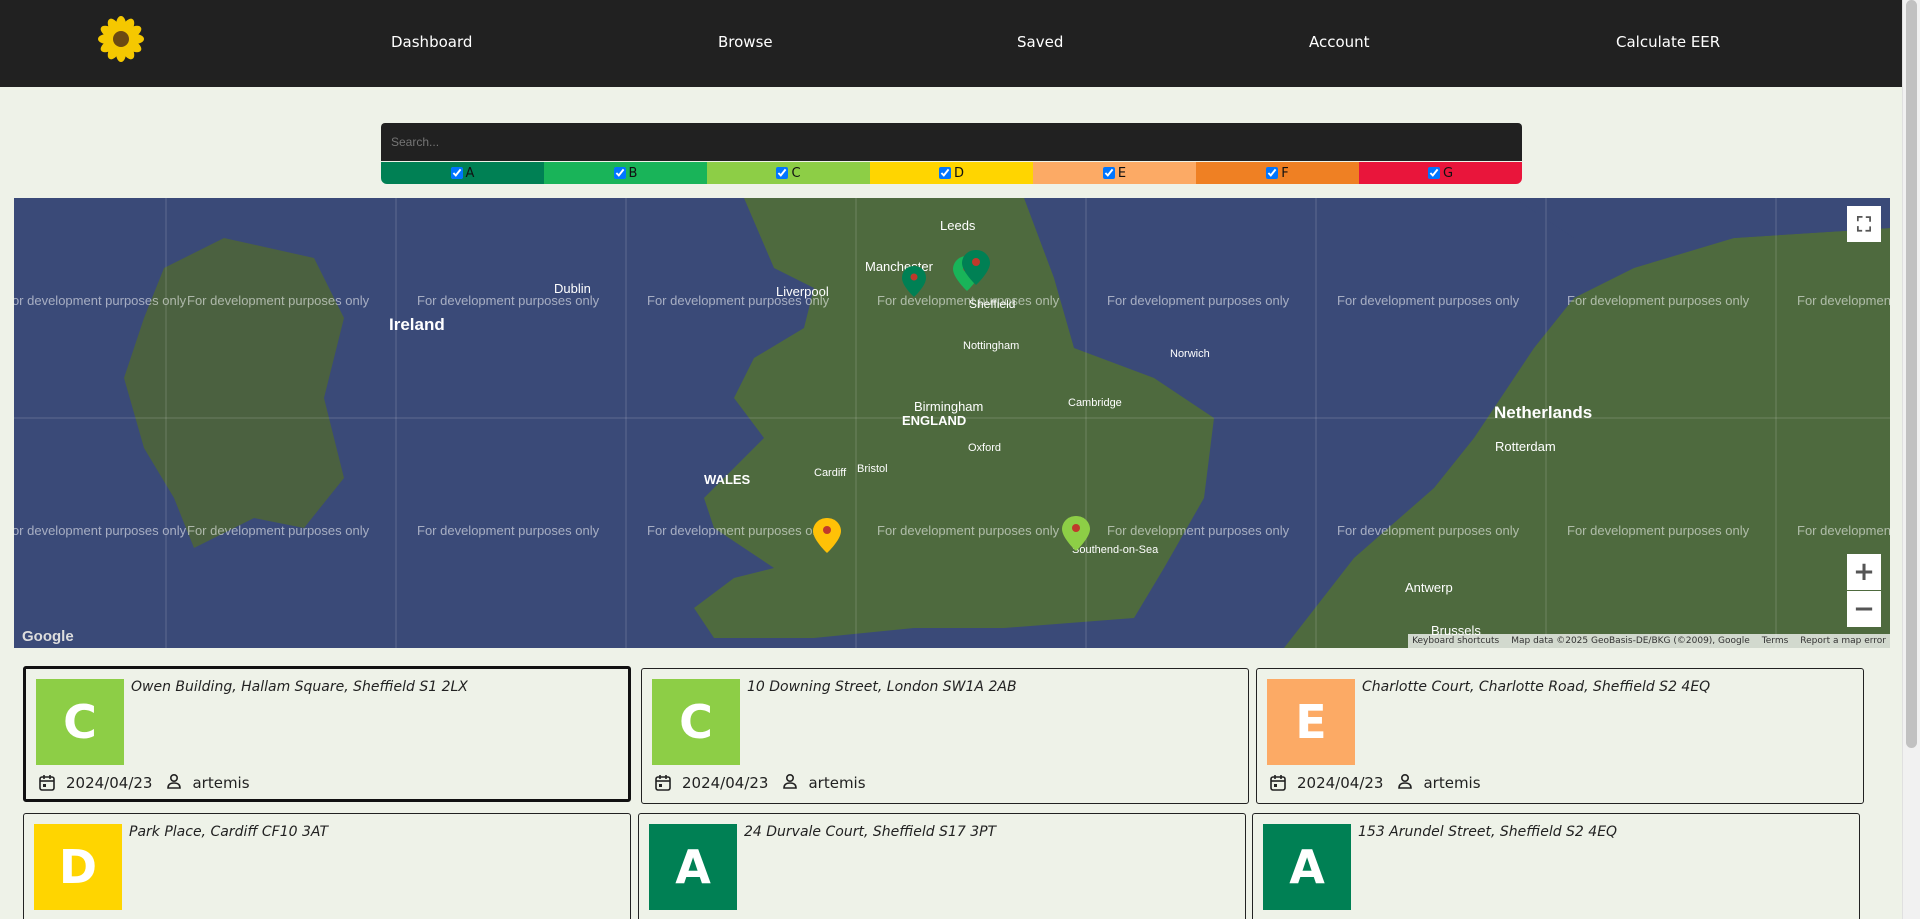 This screenshot has width=1920, height=919. I want to click on card-date: 2024/04/23, so click(1340, 783).